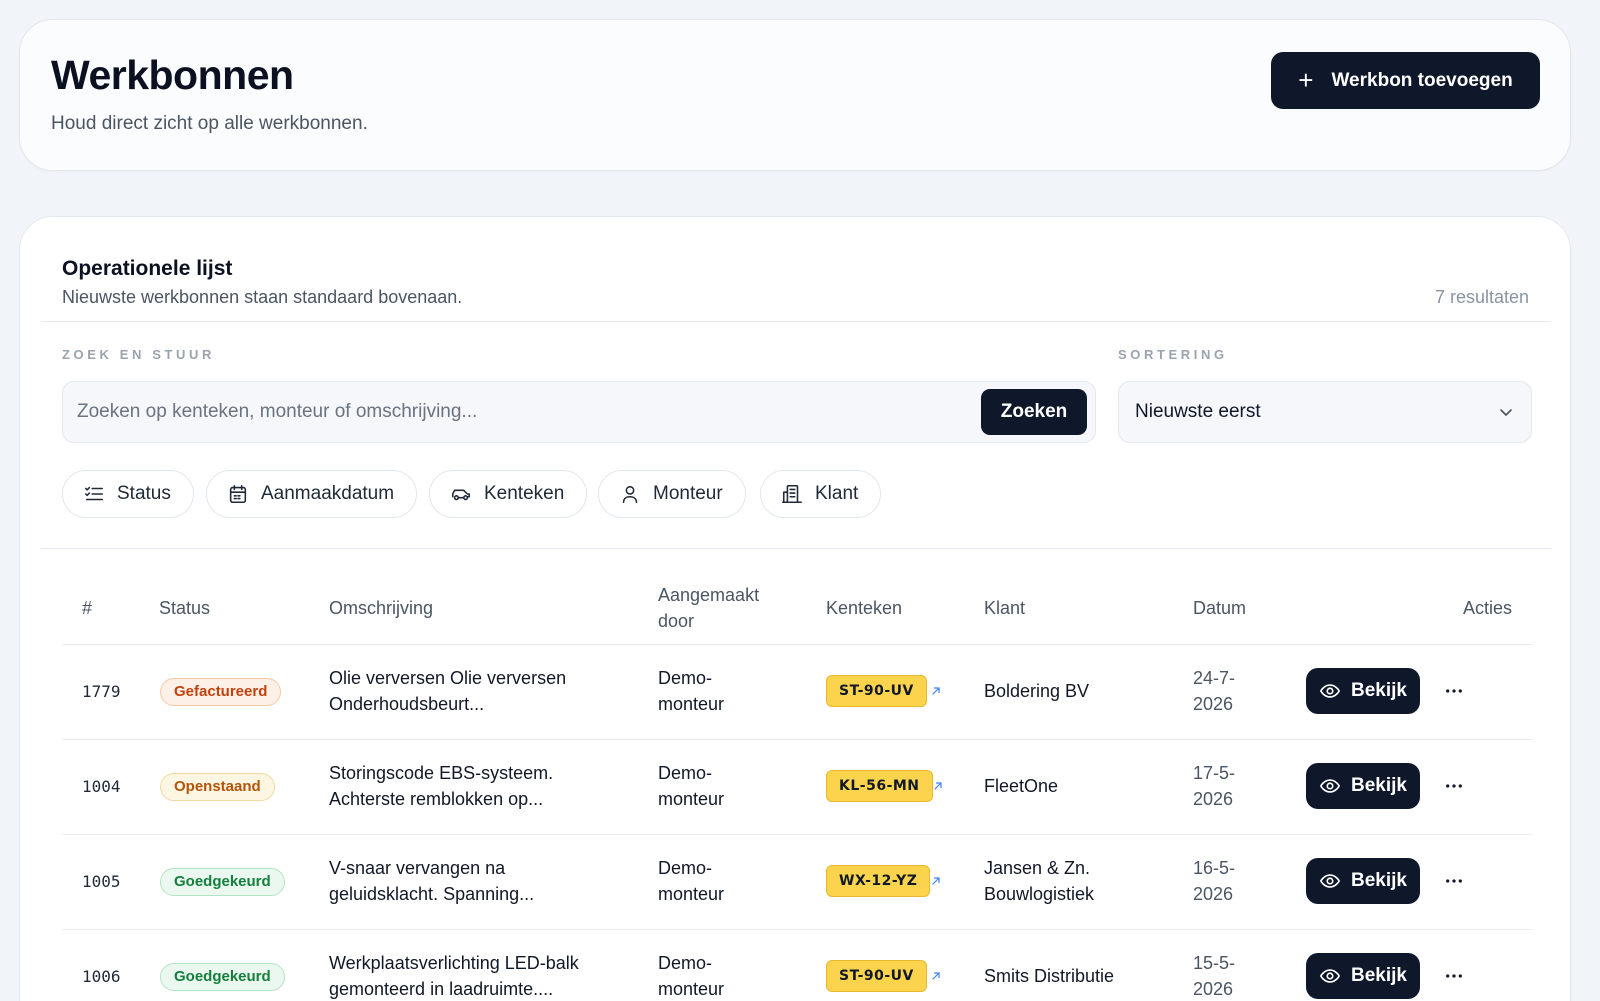 The width and height of the screenshot is (1600, 1001). Describe the element at coordinates (688, 493) in the screenshot. I see `filter-label: Monteur` at that location.